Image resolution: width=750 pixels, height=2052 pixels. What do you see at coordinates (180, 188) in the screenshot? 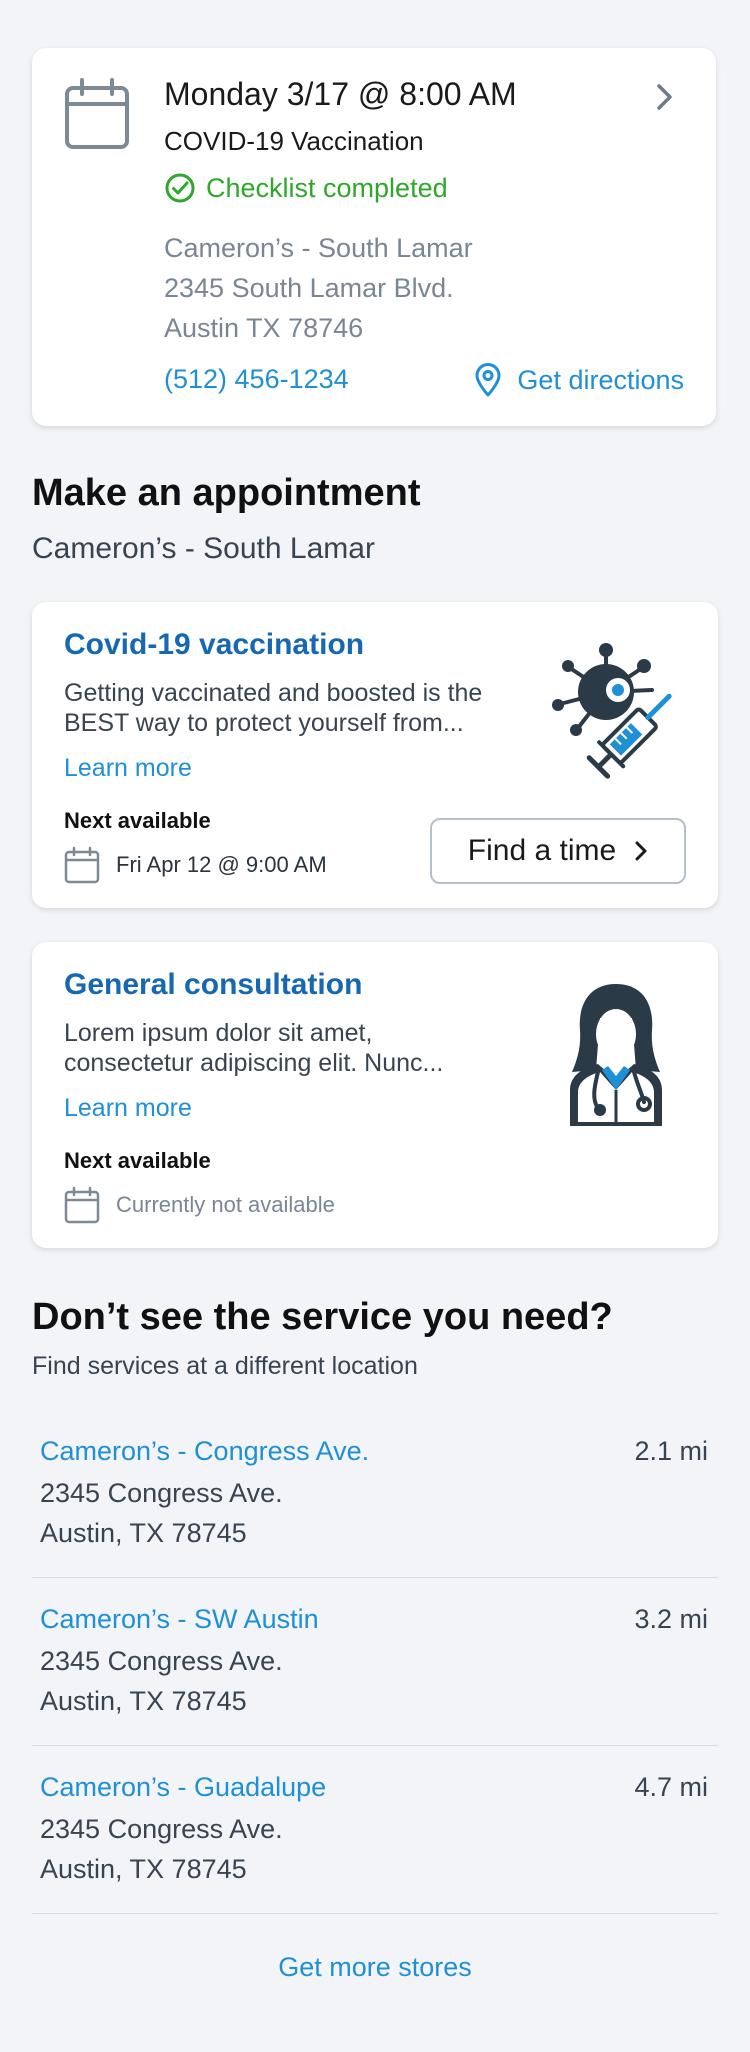
I see `check-circle-icon` at bounding box center [180, 188].